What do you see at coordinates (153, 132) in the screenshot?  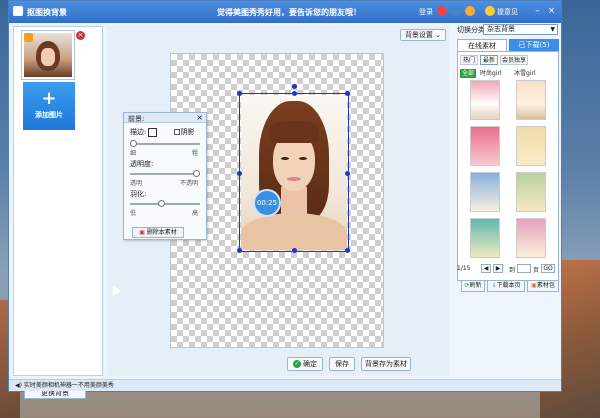 I see `stroke-color-swatch` at bounding box center [153, 132].